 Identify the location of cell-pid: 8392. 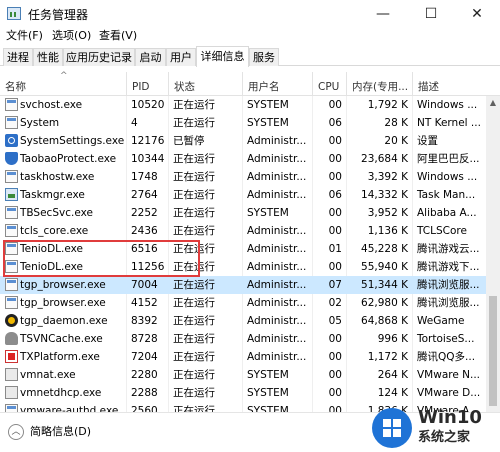
(144, 321).